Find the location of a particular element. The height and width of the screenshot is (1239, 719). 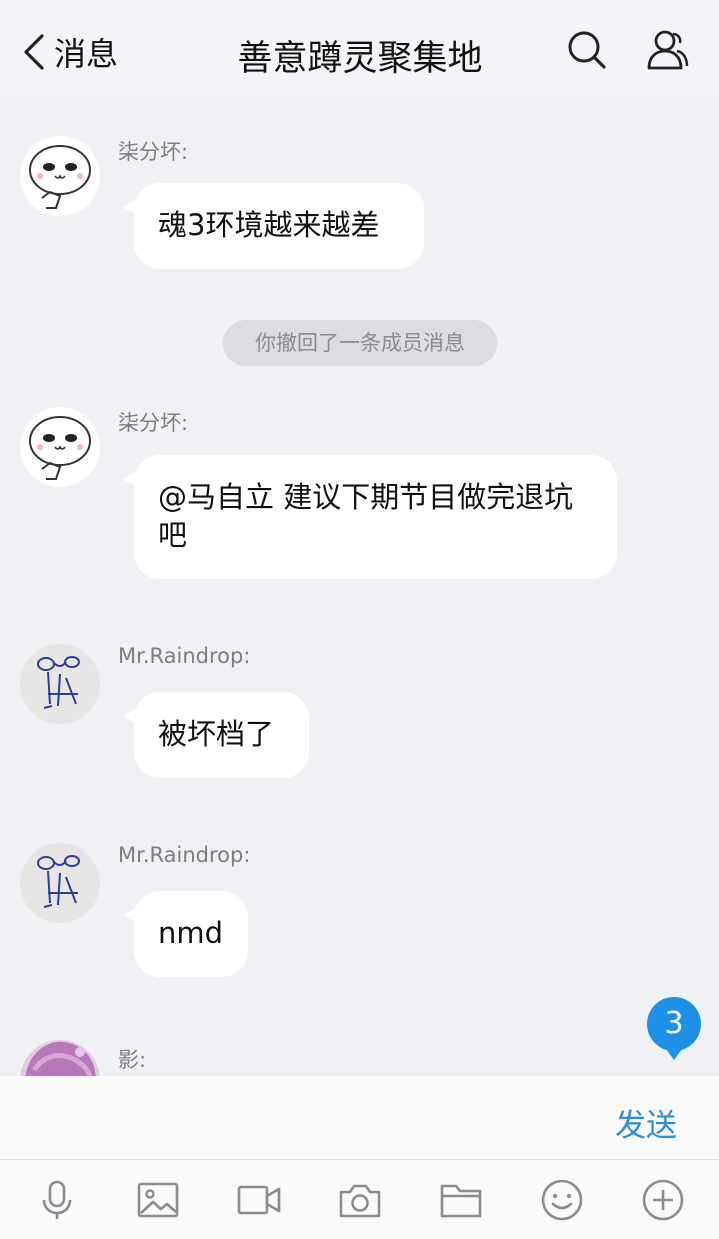

anime-girl-avatar is located at coordinates (60, 1058).